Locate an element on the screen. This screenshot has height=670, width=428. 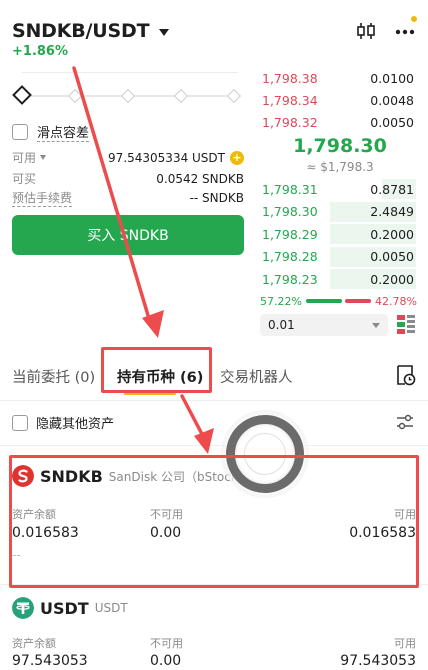
available-row: 可用 97.54305334 USDT + is located at coordinates (128, 157).